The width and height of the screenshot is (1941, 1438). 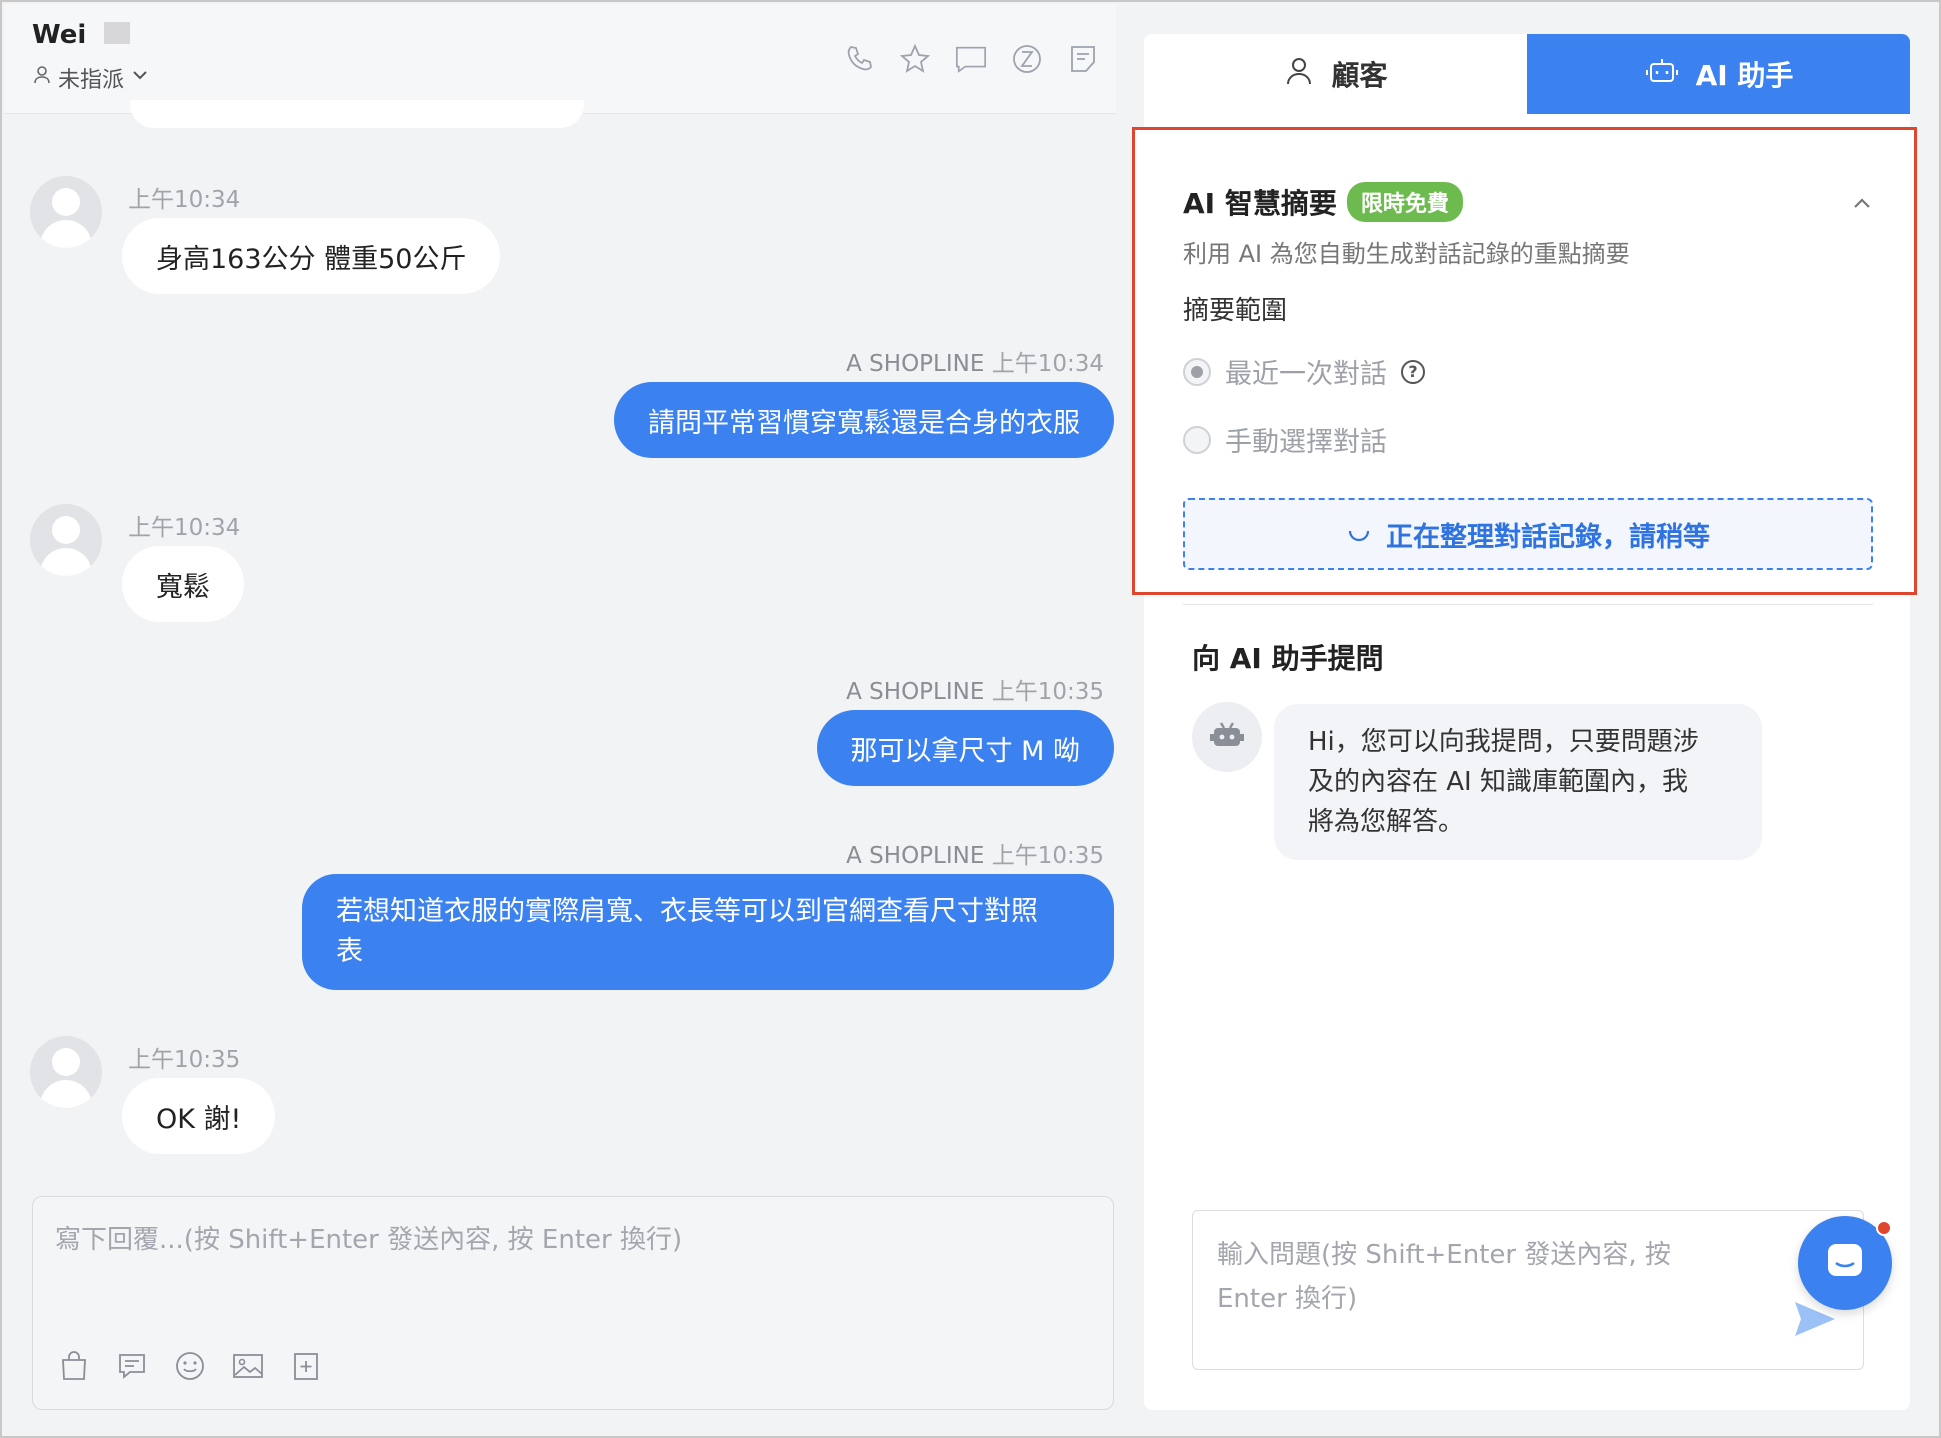 I want to click on message-line: 表, so click(x=349, y=951).